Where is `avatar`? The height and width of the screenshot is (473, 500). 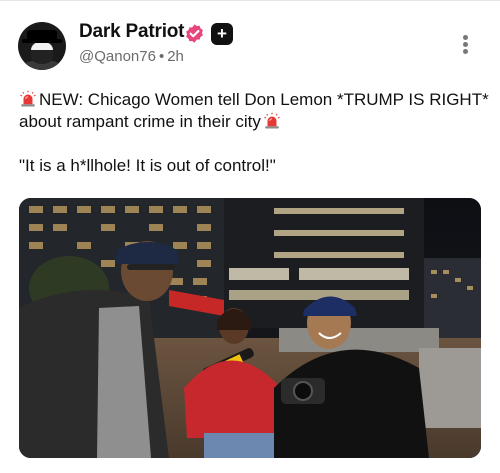
avatar is located at coordinates (42, 46).